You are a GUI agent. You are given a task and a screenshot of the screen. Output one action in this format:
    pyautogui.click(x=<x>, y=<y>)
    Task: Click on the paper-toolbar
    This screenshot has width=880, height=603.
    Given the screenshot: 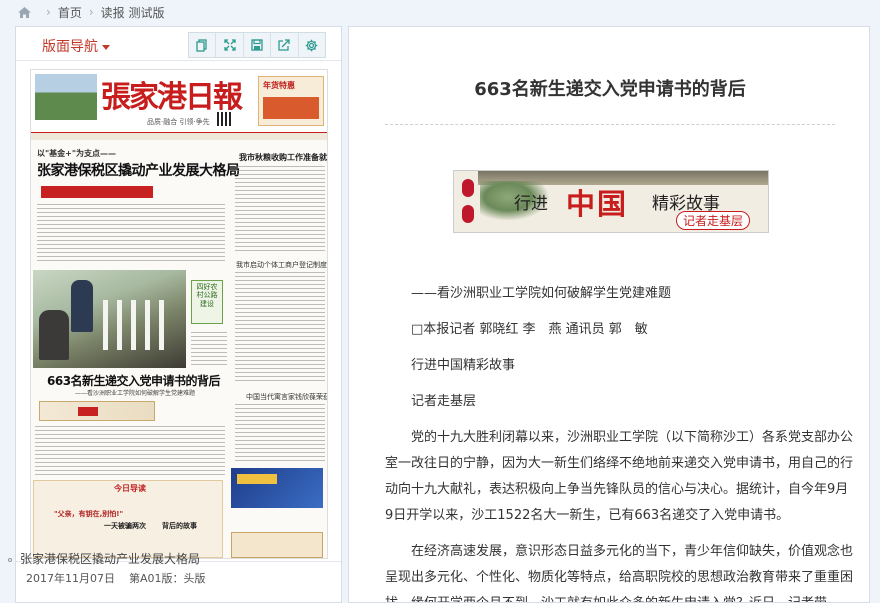 What is the action you would take?
    pyautogui.click(x=257, y=45)
    